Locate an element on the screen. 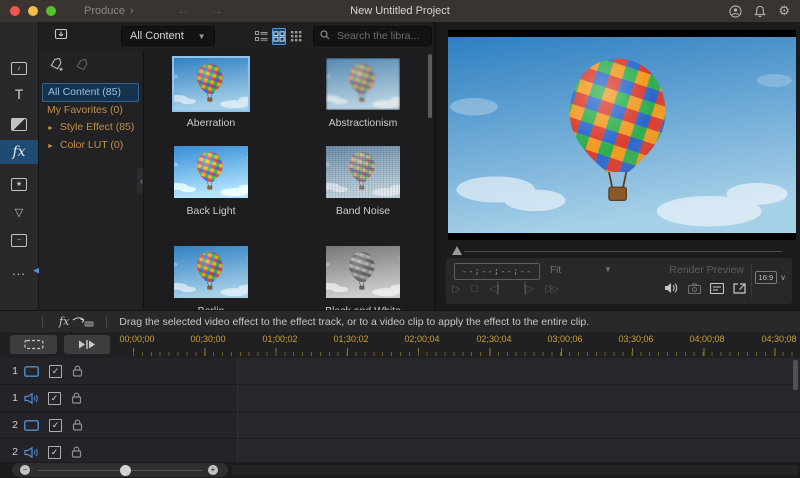 This screenshot has width=800, height=478. settings-gear-icon: ⚙ is located at coordinates (784, 11).